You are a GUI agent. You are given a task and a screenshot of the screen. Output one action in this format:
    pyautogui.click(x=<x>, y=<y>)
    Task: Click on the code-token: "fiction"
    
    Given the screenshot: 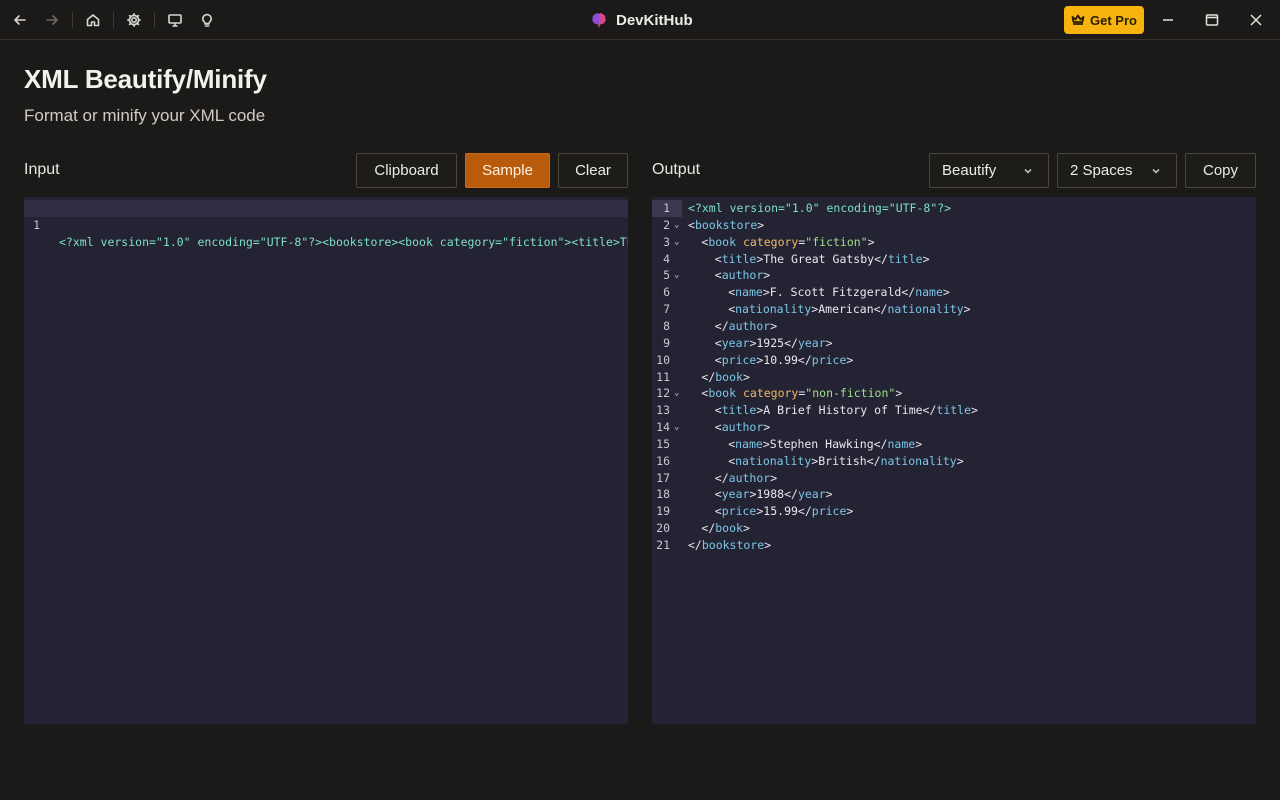 What is the action you would take?
    pyautogui.click(x=836, y=241)
    